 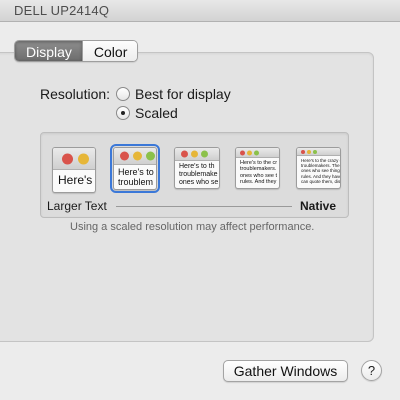 What do you see at coordinates (156, 113) in the screenshot?
I see `radio-label: Scaled` at bounding box center [156, 113].